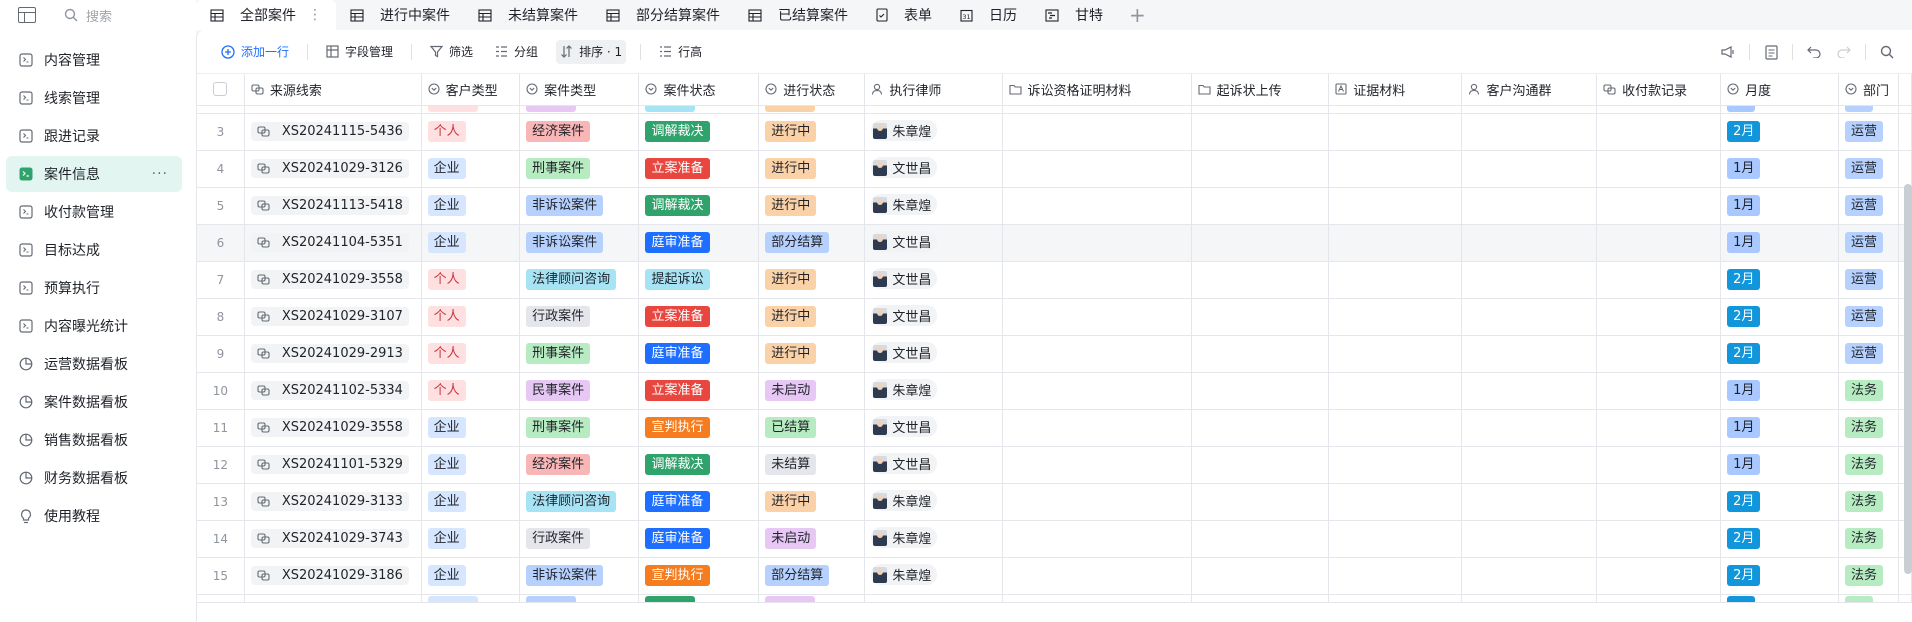 This screenshot has height=622, width=1912. Describe the element at coordinates (221, 428) in the screenshot. I see `row-number-cell: 11` at that location.